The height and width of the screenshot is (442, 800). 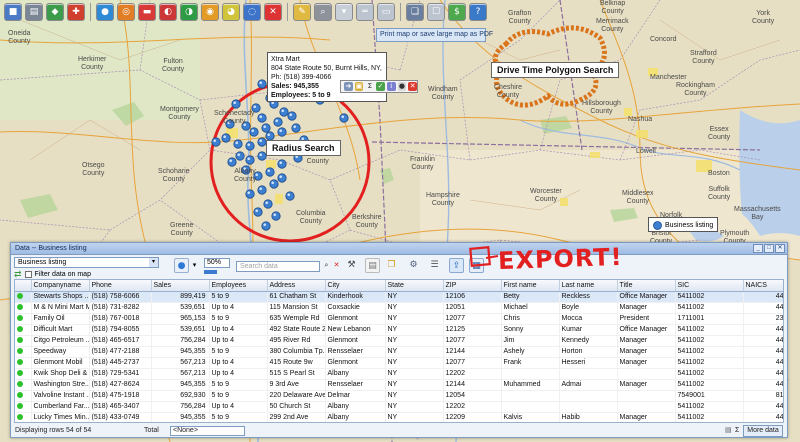 I want to click on save-icon: ■, so click(x=13, y=12).